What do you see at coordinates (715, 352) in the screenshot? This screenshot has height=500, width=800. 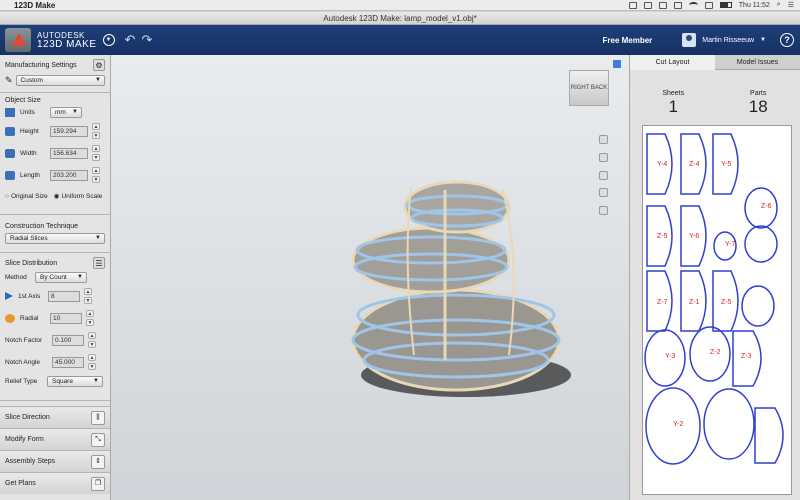 I see `part-label: Z-2` at bounding box center [715, 352].